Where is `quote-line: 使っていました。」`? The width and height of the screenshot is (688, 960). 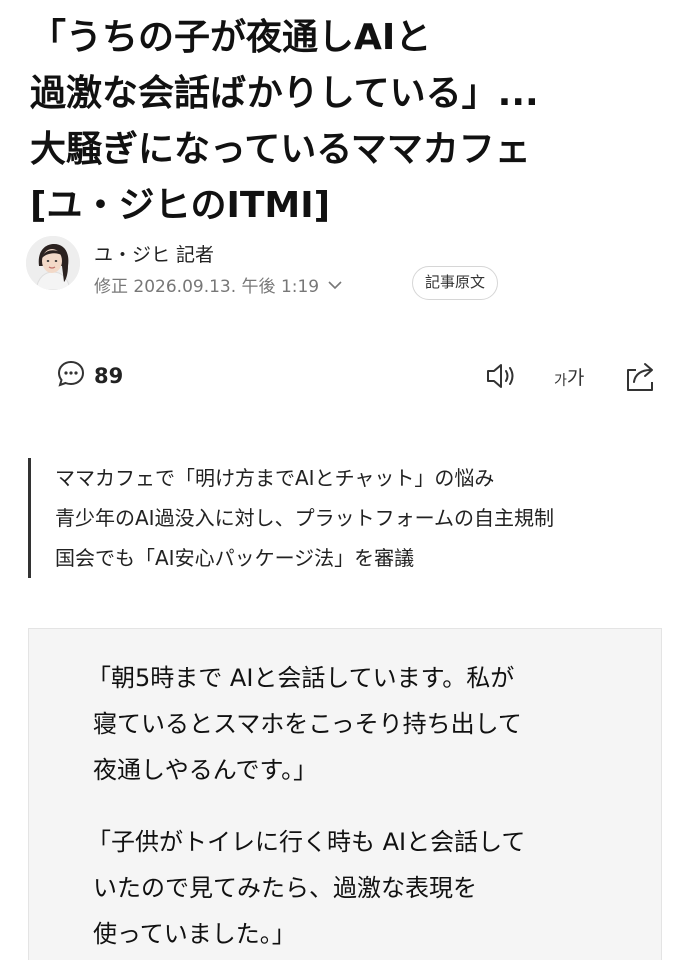
quote-line: 使っていました。」 is located at coordinates (194, 934).